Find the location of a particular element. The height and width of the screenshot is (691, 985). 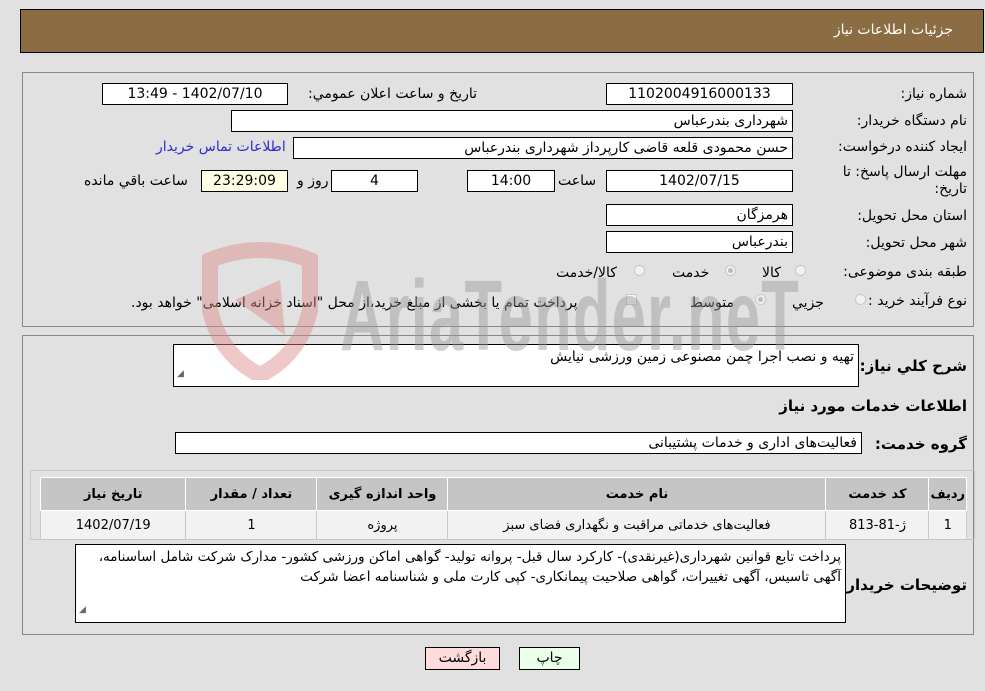

page-title: جزئیات اطلاعات نیاز is located at coordinates (893, 30).